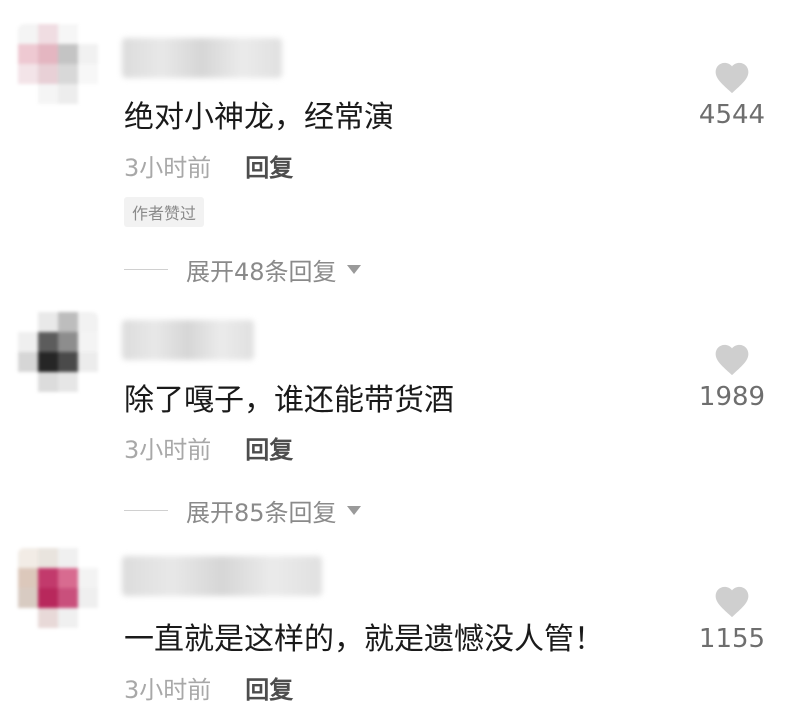 The width and height of the screenshot is (786, 711). What do you see at coordinates (289, 400) in the screenshot?
I see `comment-text: 除了嘎子，谁还能带货酒` at bounding box center [289, 400].